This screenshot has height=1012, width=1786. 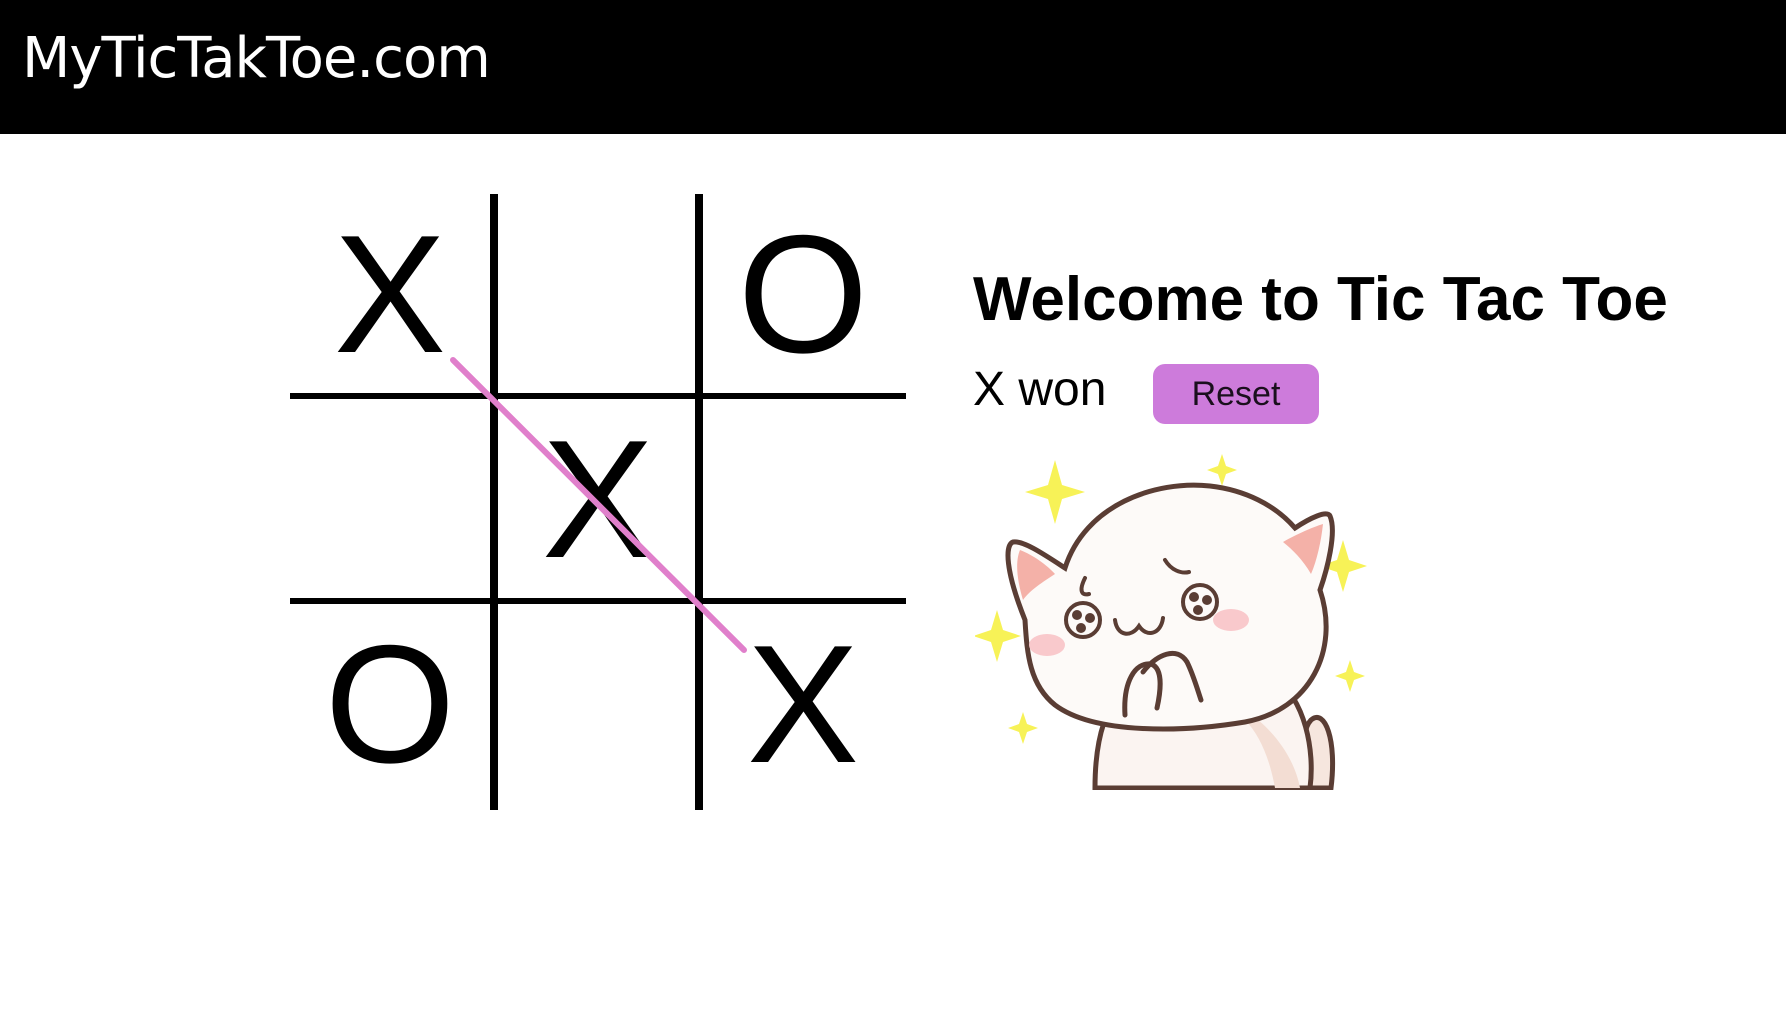 I want to click on board-cell-0: X, so click(x=390, y=294).